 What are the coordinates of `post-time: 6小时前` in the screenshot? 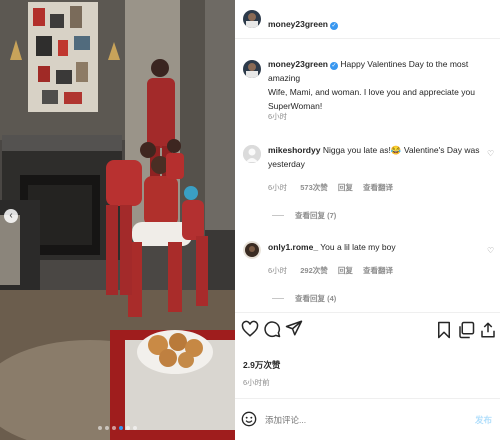 It's located at (256, 382).